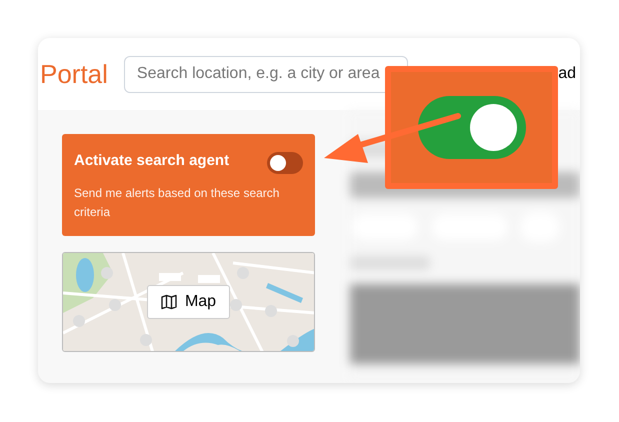 This screenshot has height=422, width=619. What do you see at coordinates (152, 160) in the screenshot?
I see `card-title: Activate search agent` at bounding box center [152, 160].